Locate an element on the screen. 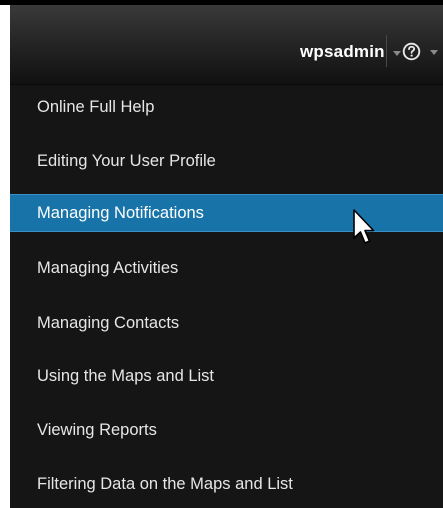  menu-item-filtering-data: Filtering Data on the Maps and List is located at coordinates (226, 484).